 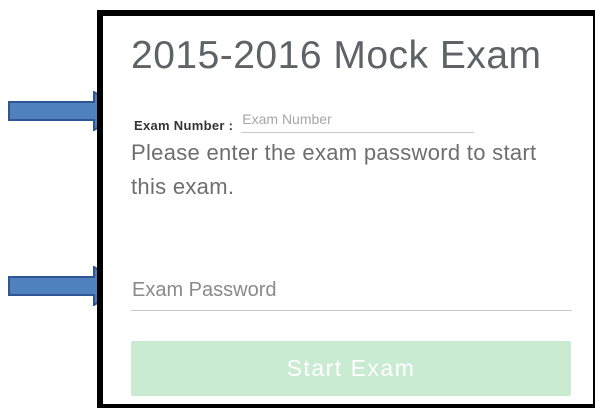 I want to click on page-title: 2015-2016 Mock Exam, so click(x=336, y=55).